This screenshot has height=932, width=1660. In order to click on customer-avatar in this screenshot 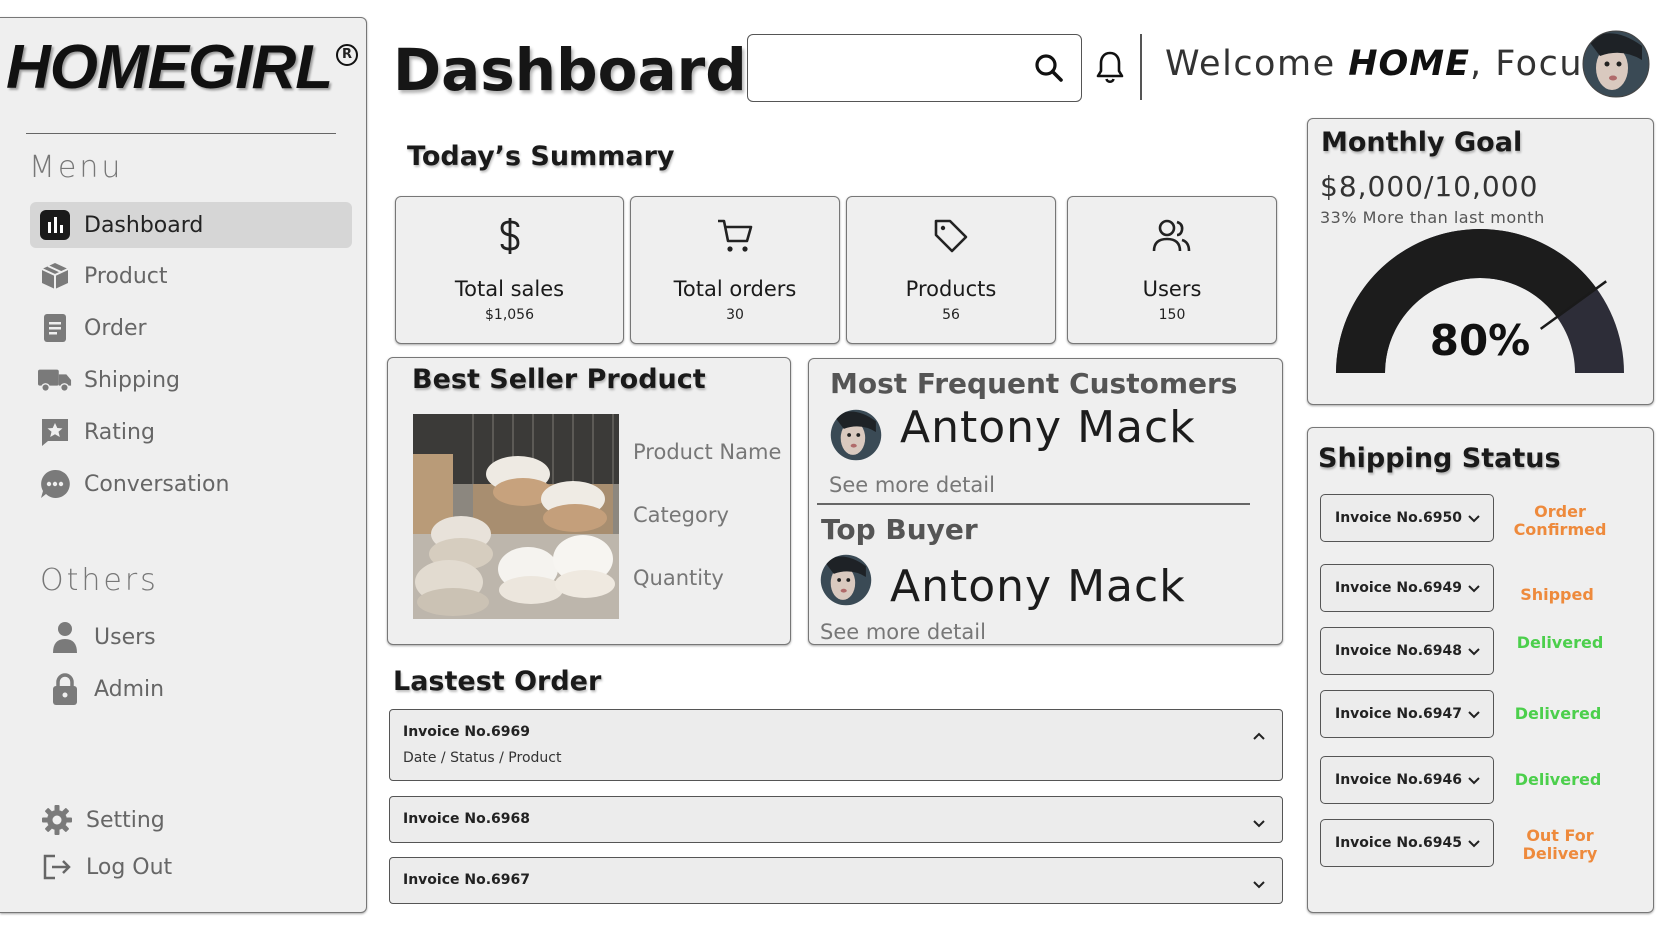, I will do `click(856, 435)`.